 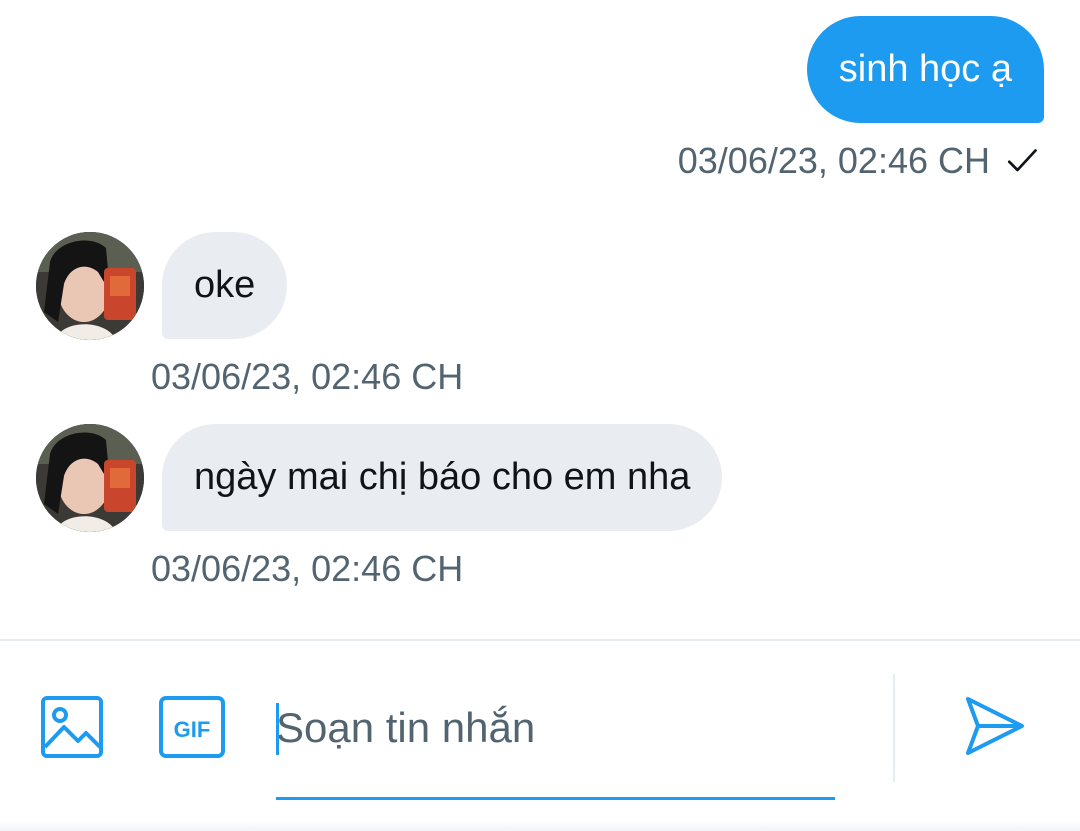 What do you see at coordinates (925, 69) in the screenshot?
I see `outgoing-message-bubble: sinh học ạ` at bounding box center [925, 69].